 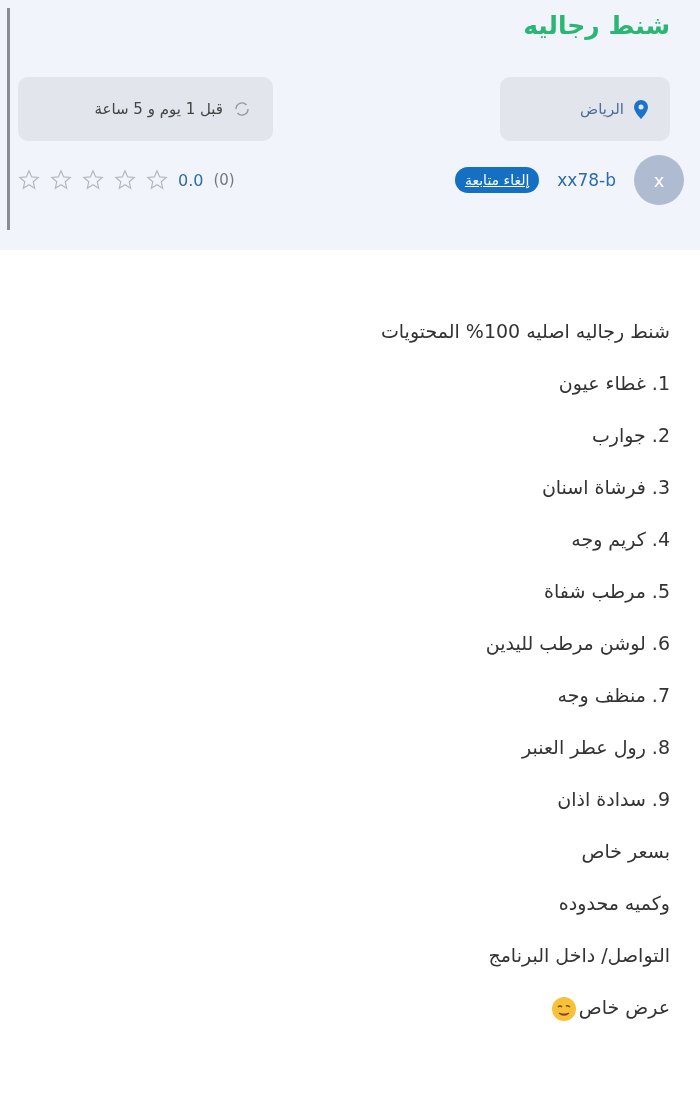 What do you see at coordinates (624, 1007) in the screenshot?
I see `description-line: عرض خاص` at bounding box center [624, 1007].